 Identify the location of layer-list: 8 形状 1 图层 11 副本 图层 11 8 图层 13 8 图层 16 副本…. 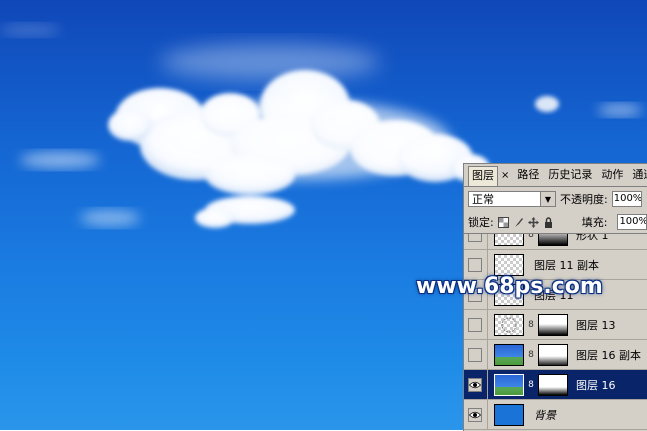
(555, 332).